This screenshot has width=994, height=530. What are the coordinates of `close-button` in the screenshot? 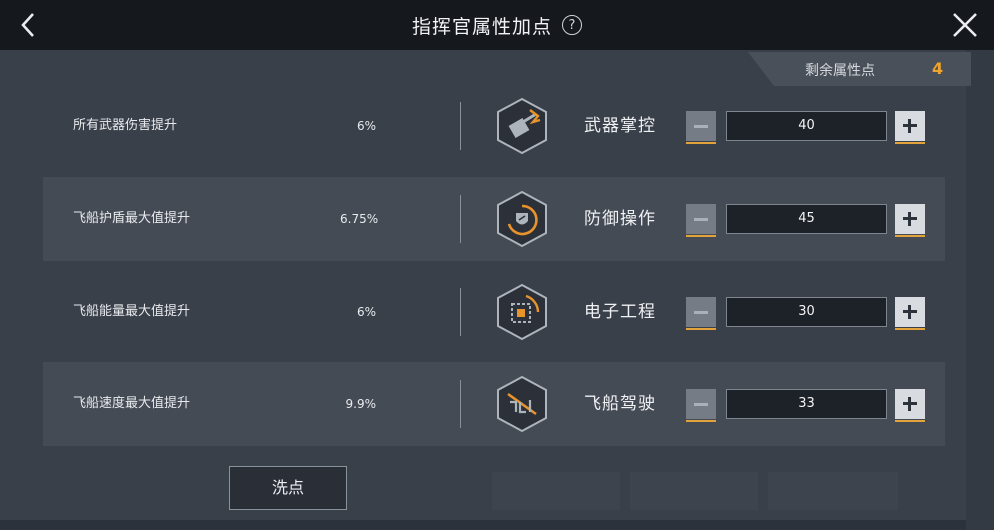 It's located at (965, 25).